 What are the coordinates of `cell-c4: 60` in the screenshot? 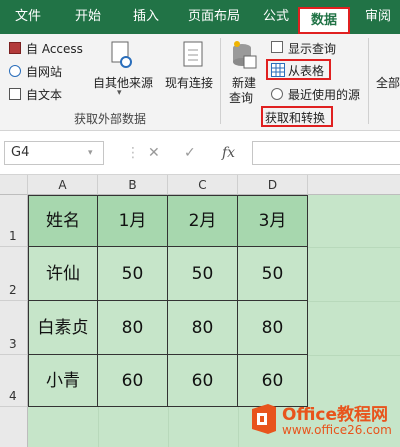 It's located at (203, 381).